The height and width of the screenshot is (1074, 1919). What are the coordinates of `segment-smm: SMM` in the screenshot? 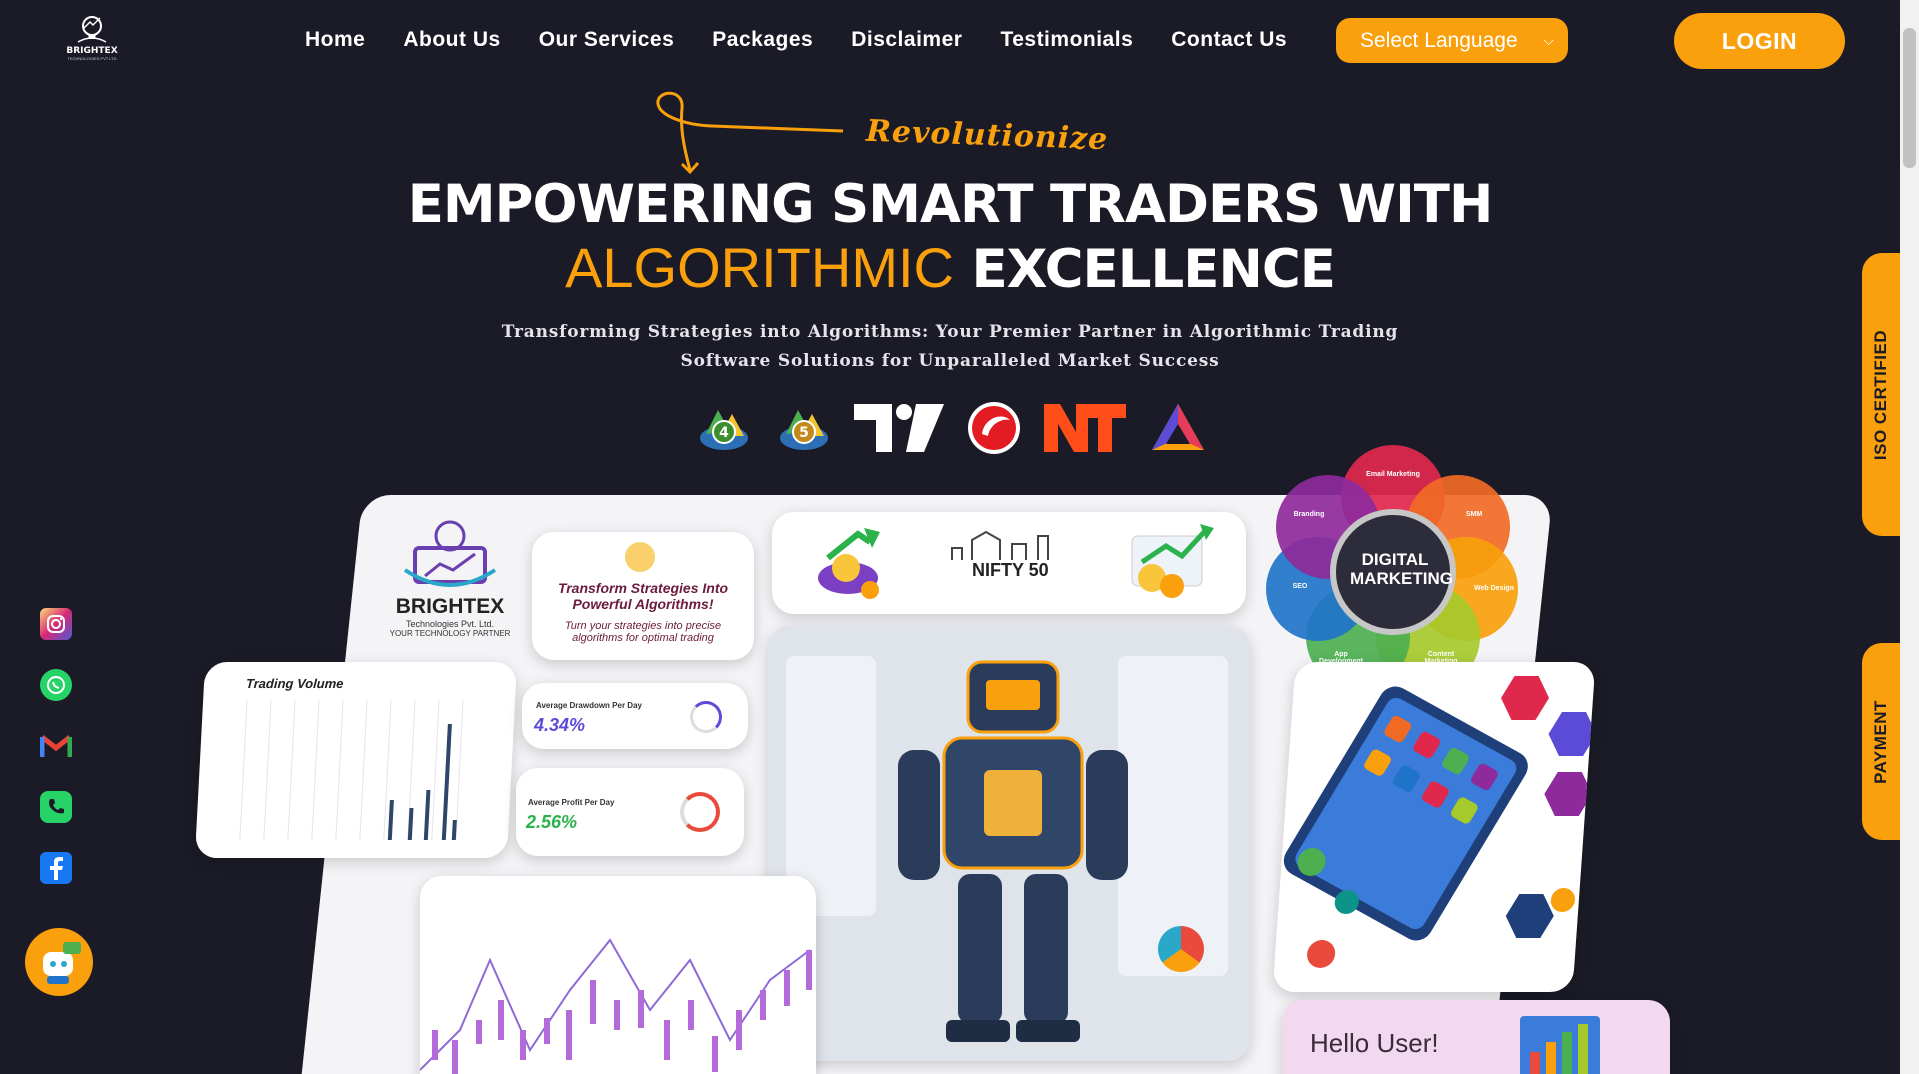 It's located at (1474, 514).